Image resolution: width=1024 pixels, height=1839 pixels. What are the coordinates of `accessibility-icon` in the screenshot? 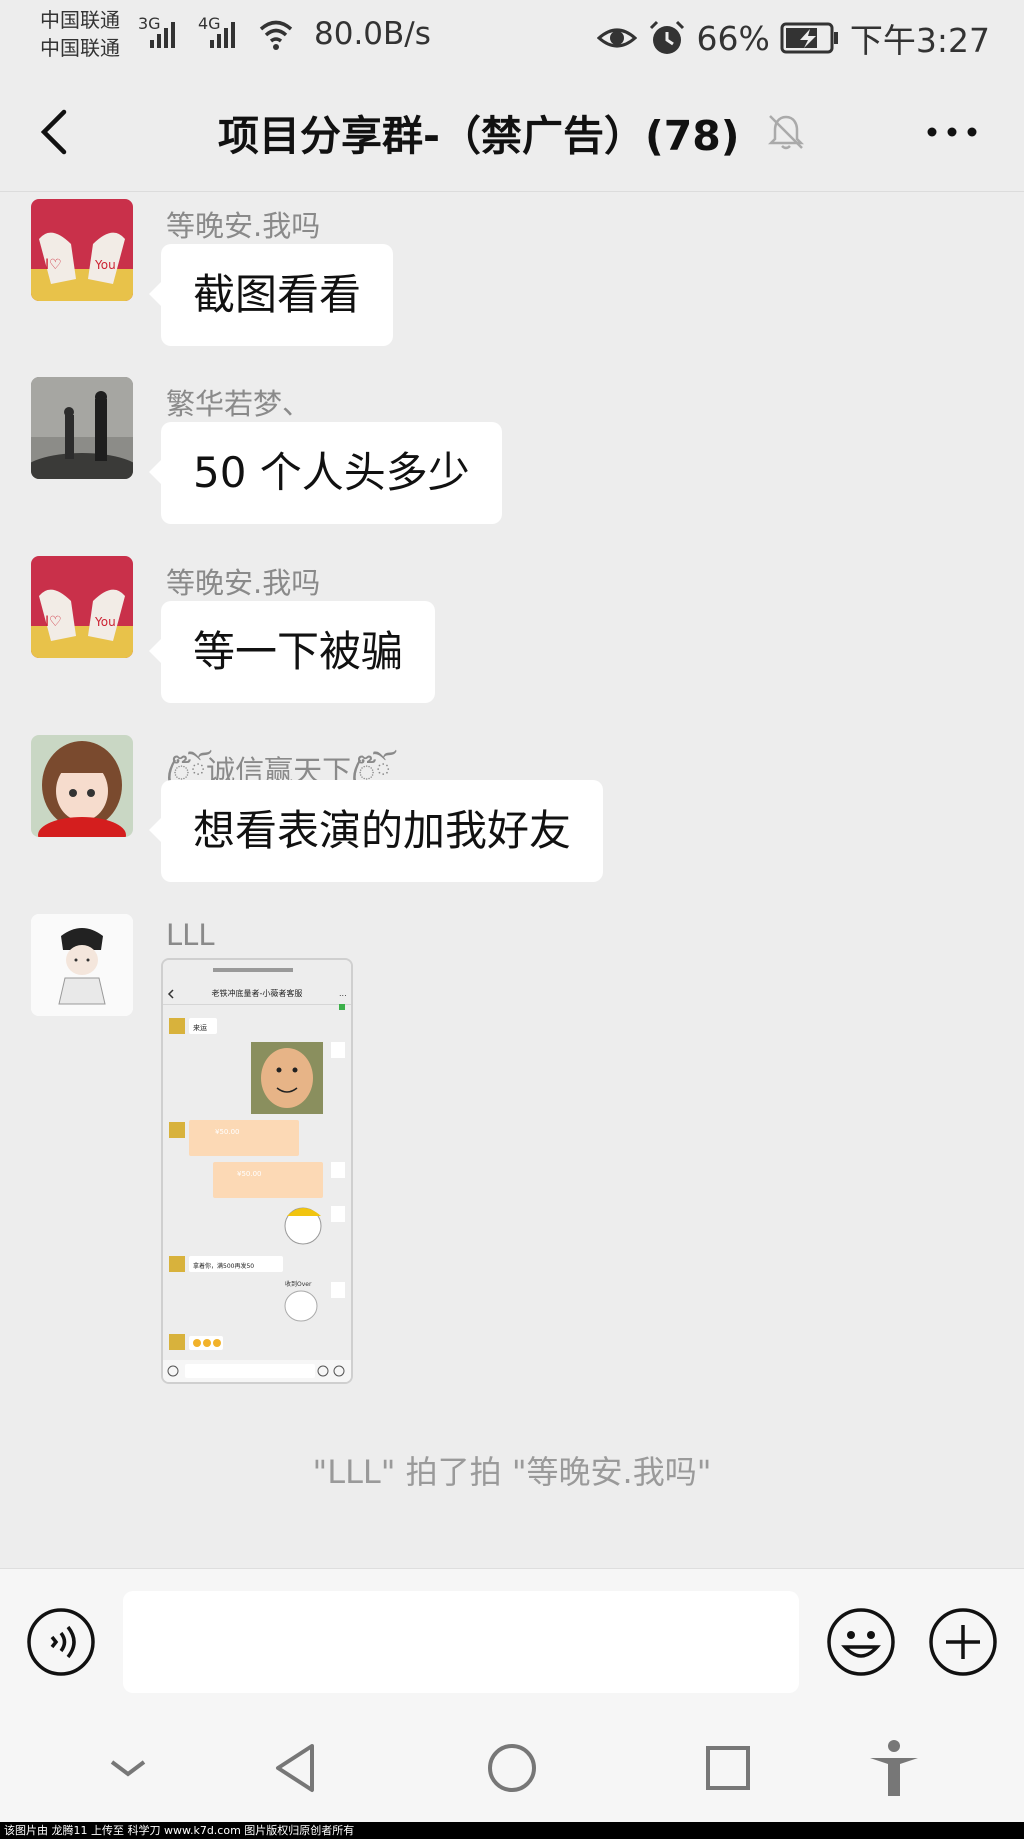 It's located at (894, 1768).